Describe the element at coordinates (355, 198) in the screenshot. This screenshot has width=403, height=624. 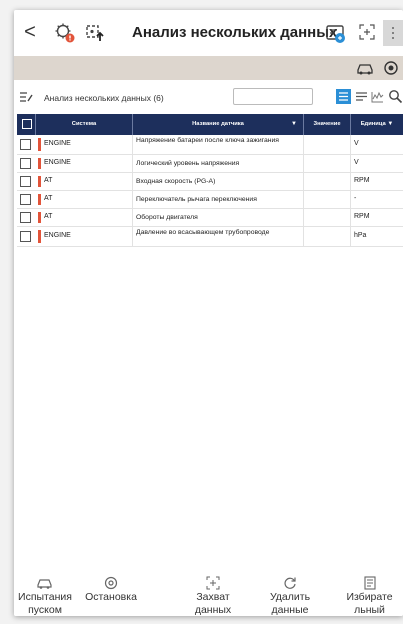
I see `unit-cell: -` at that location.